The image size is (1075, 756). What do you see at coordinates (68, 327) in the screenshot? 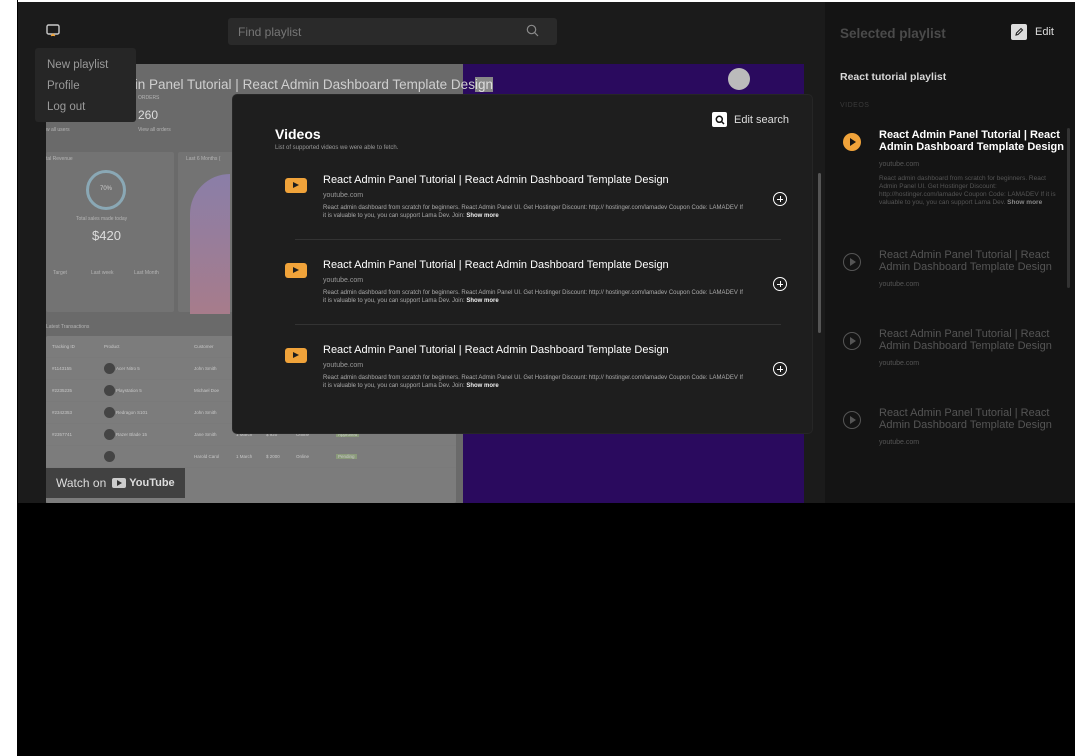
I see `latest-transactions-label: Latest Transactions` at bounding box center [68, 327].